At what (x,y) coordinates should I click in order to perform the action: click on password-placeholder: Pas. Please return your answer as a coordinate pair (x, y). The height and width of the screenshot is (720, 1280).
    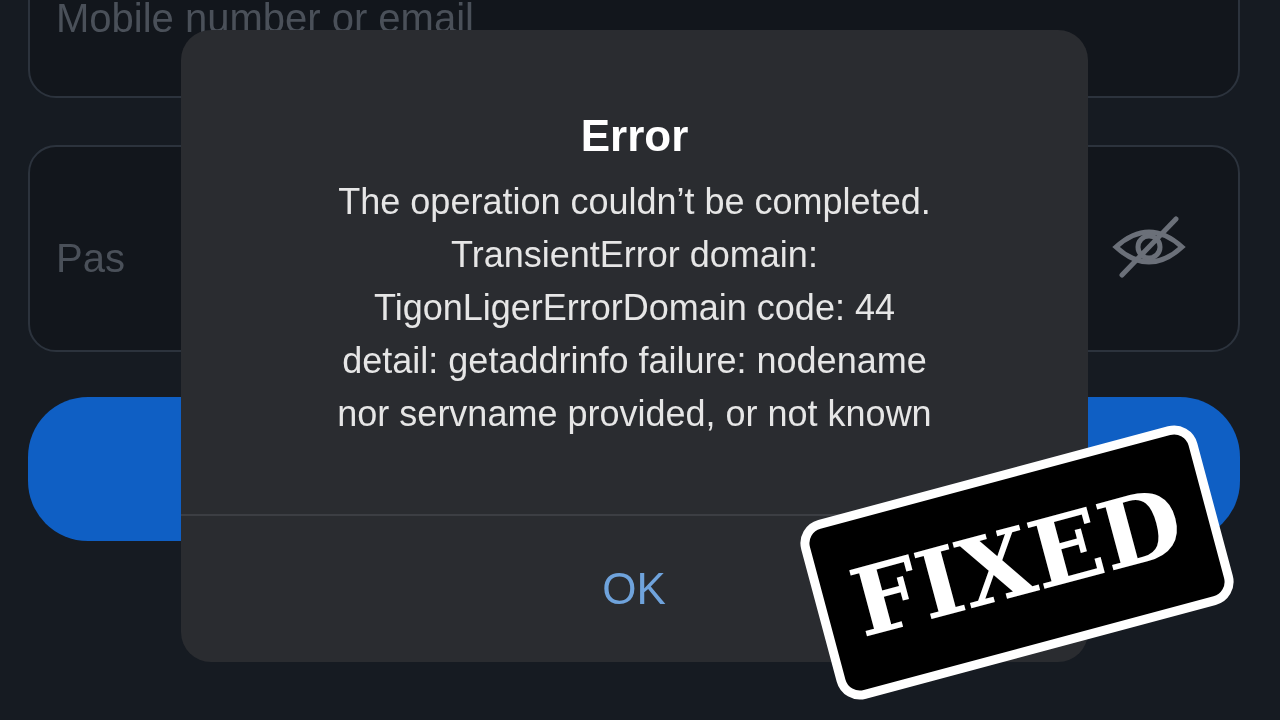
    Looking at the image, I should click on (90, 258).